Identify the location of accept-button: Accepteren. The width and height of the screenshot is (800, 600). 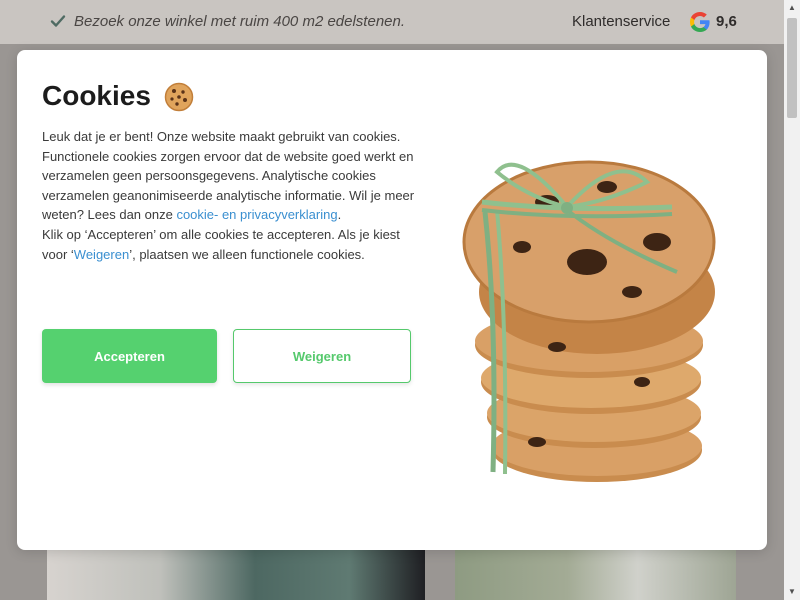
(129, 356).